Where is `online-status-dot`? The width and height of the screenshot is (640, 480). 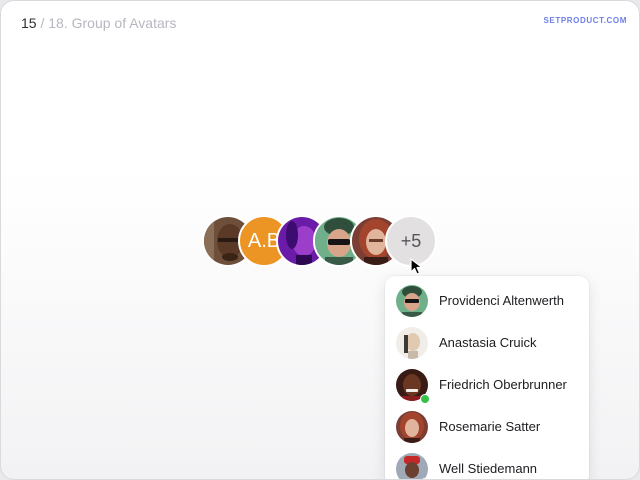 online-status-dot is located at coordinates (425, 399).